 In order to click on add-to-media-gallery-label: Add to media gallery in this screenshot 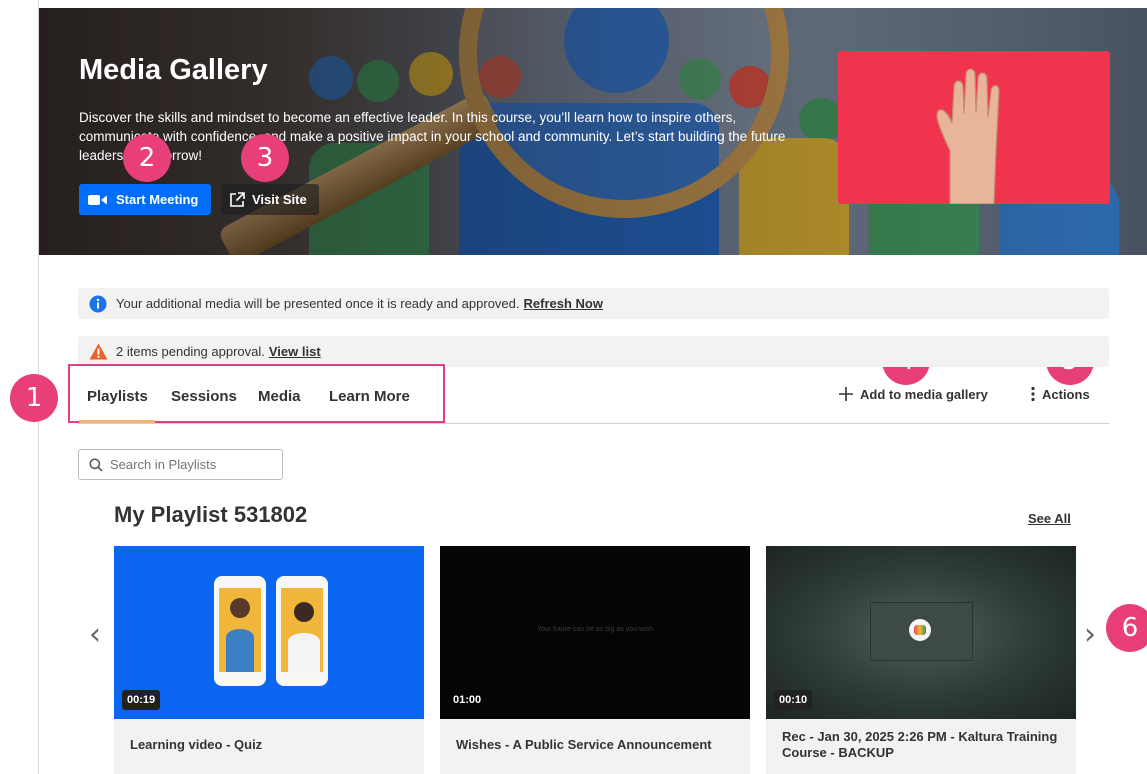, I will do `click(924, 394)`.